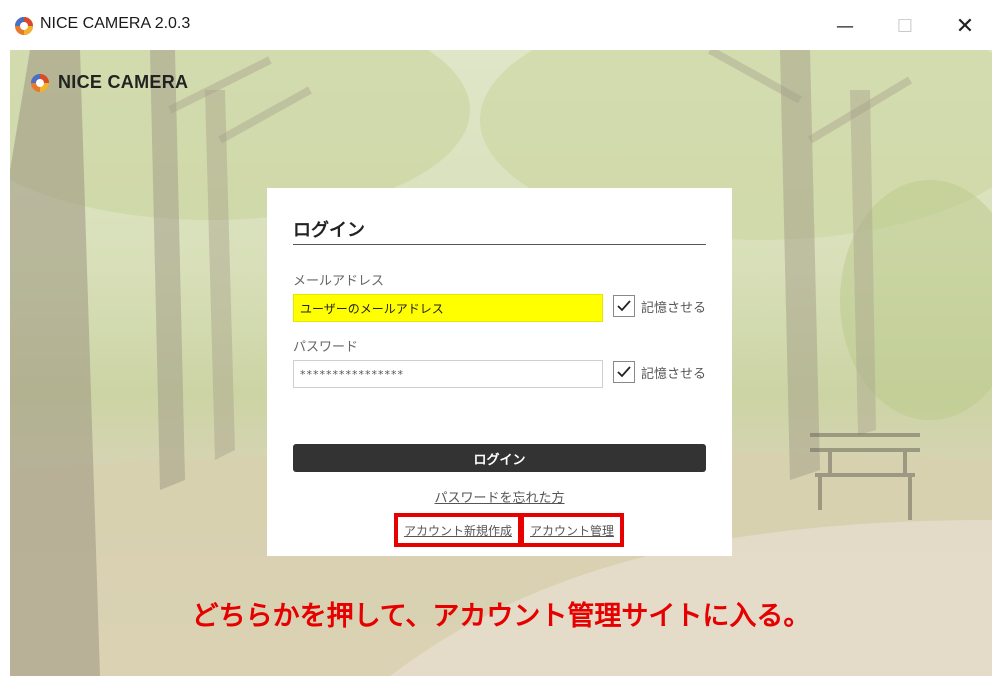 The height and width of the screenshot is (680, 1000). What do you see at coordinates (339, 281) in the screenshot?
I see `email-label: メールアドレス` at bounding box center [339, 281].